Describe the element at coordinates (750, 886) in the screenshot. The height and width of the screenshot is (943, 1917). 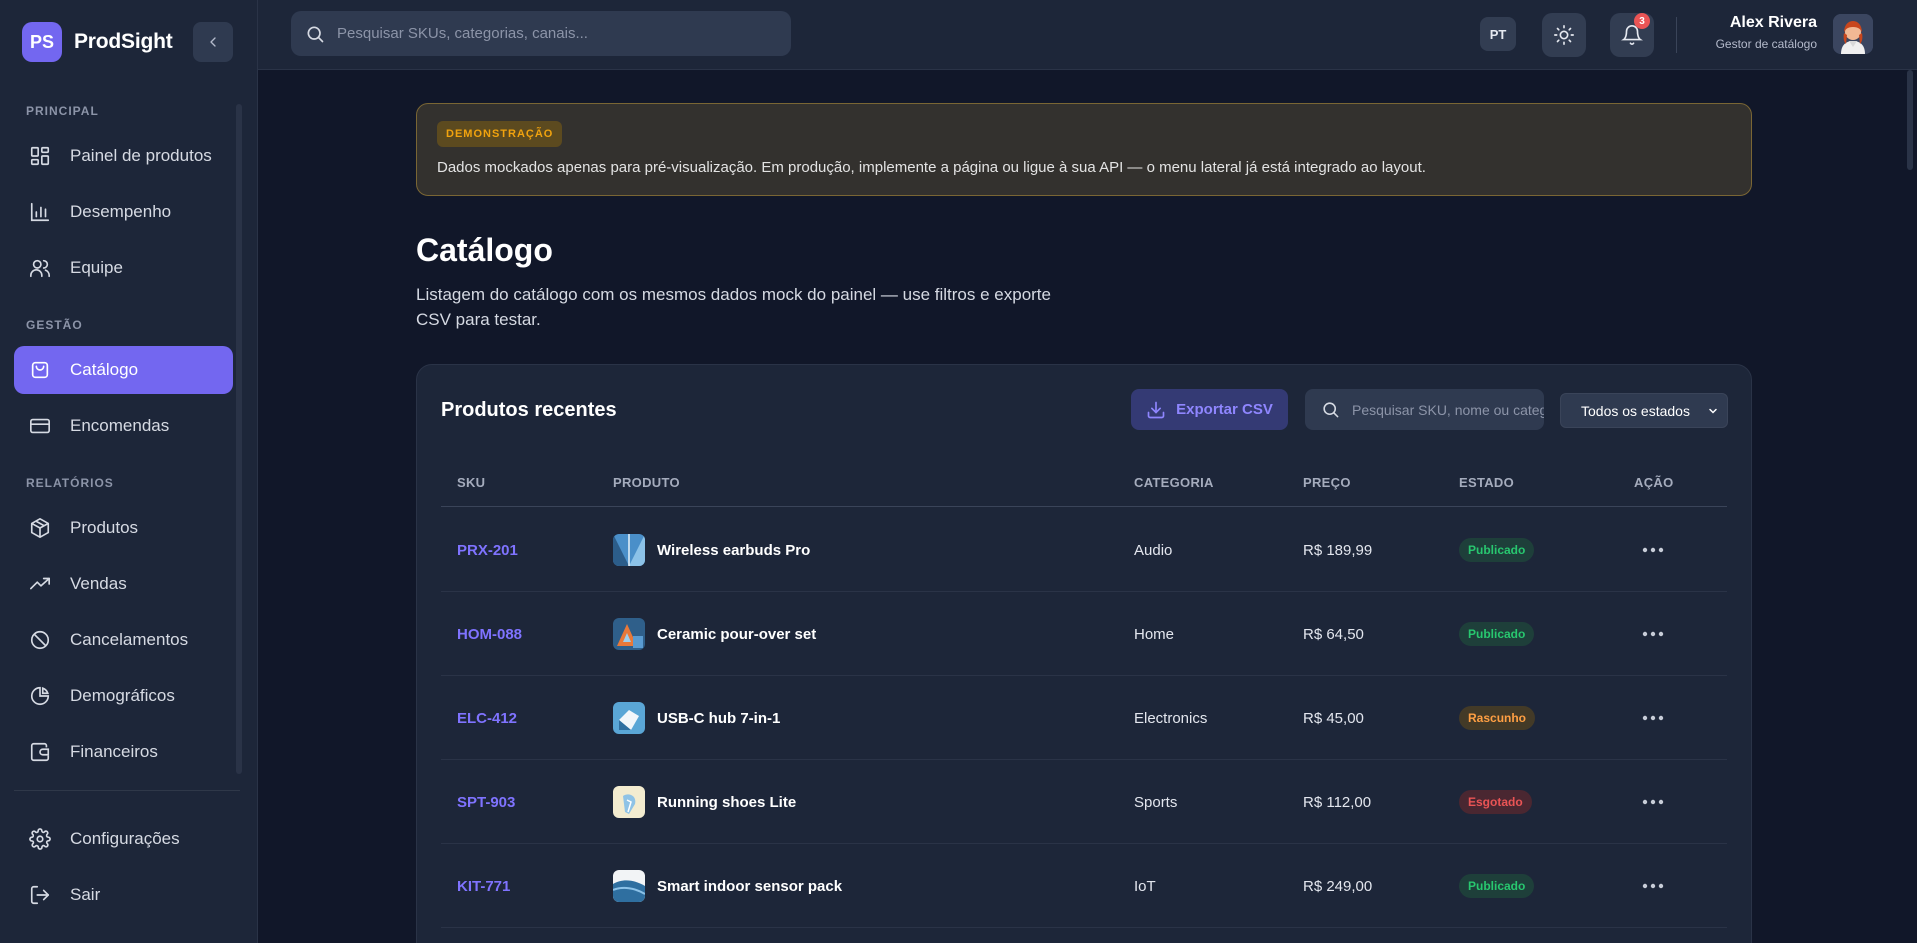
I see `product-name: Smart indoor sensor pack` at that location.